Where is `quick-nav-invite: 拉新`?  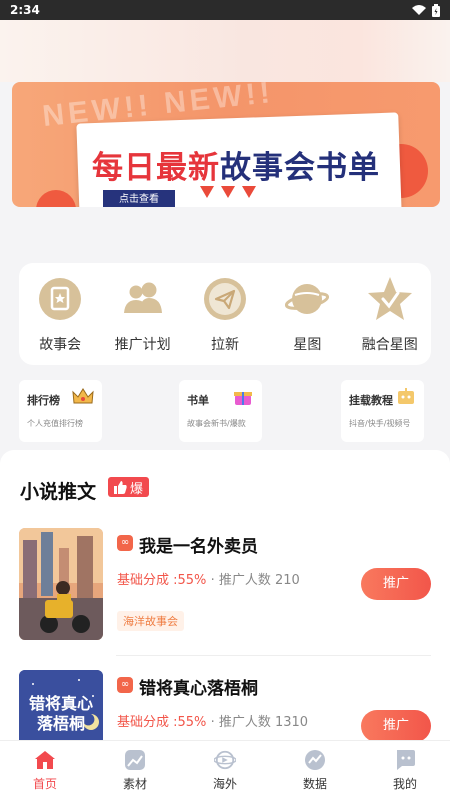 quick-nav-invite: 拉新 is located at coordinates (225, 314).